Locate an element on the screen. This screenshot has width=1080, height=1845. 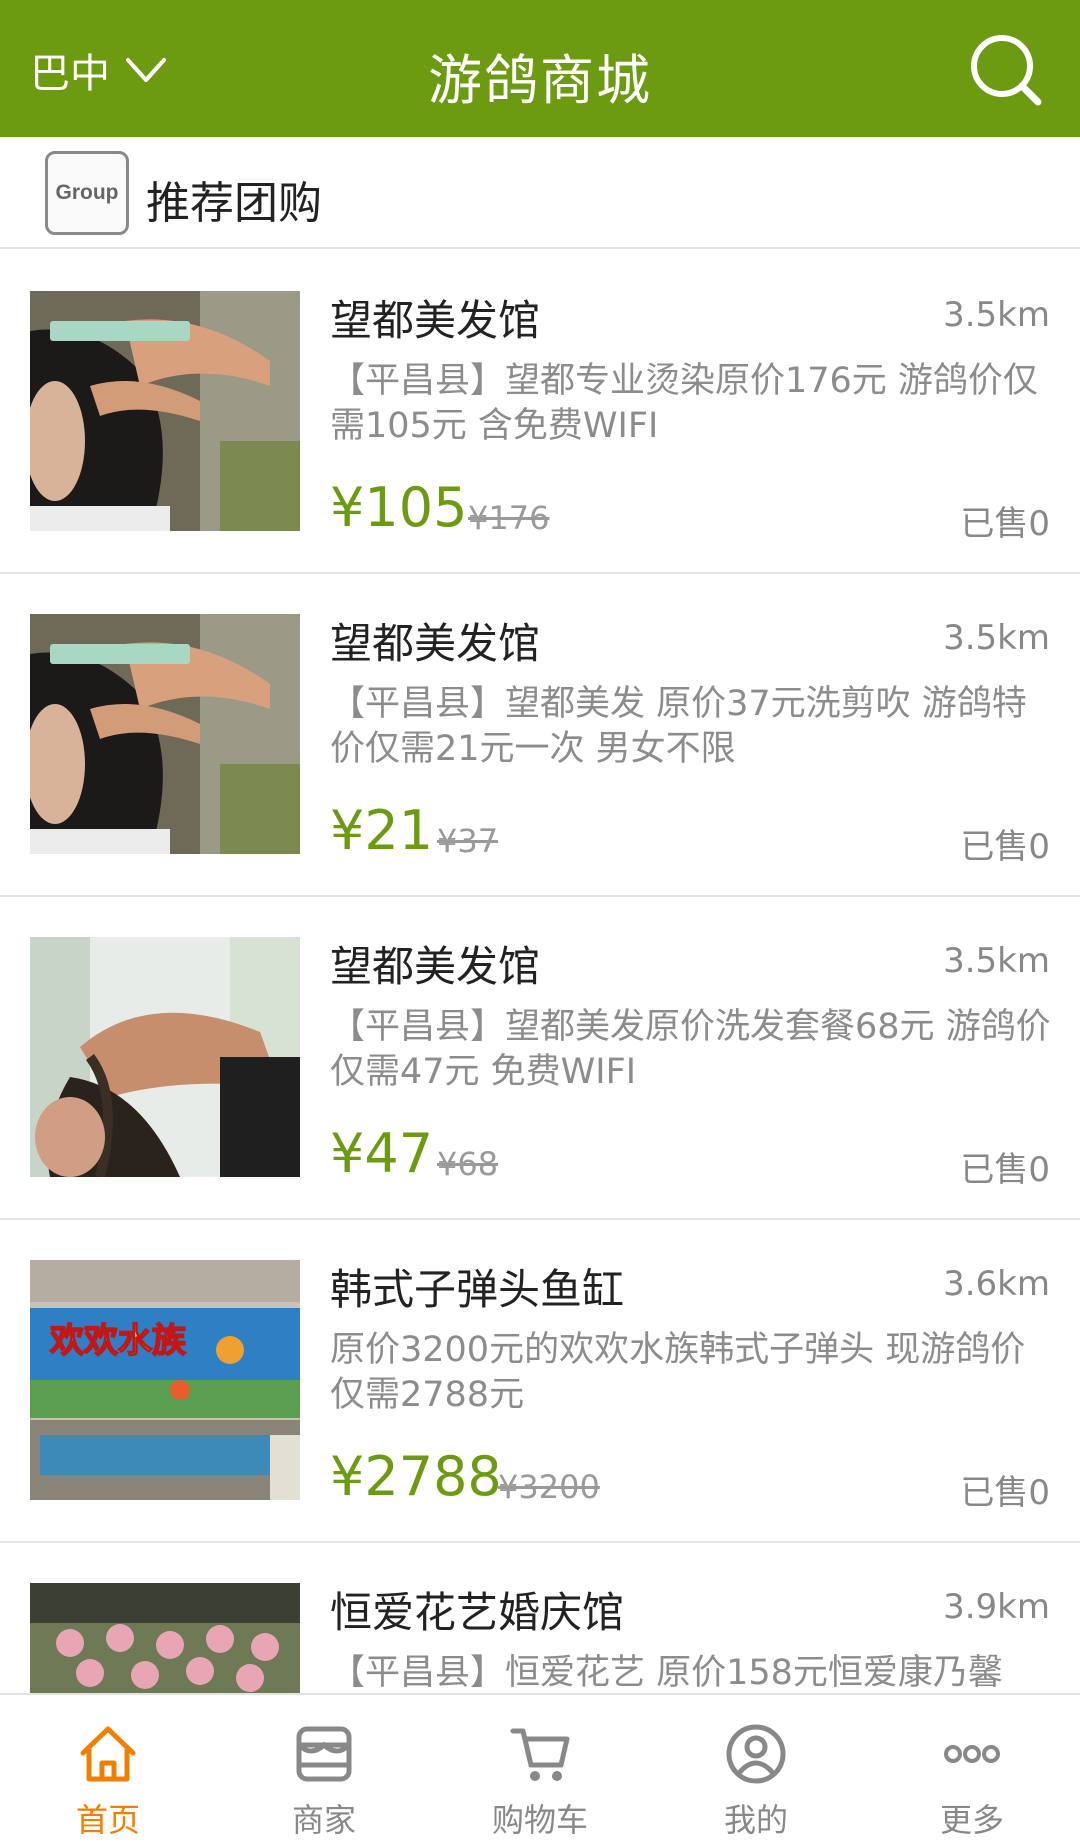
search-icon is located at coordinates (1006, 70).